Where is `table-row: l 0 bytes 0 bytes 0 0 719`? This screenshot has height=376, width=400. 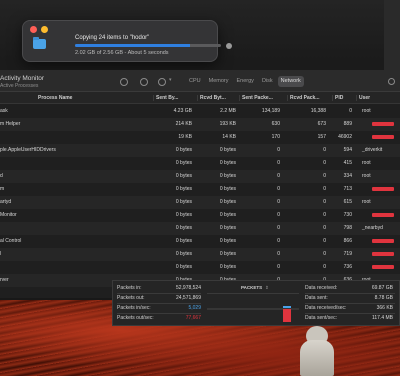 table-row: l 0 bytes 0 bytes 0 0 719 is located at coordinates (200, 254).